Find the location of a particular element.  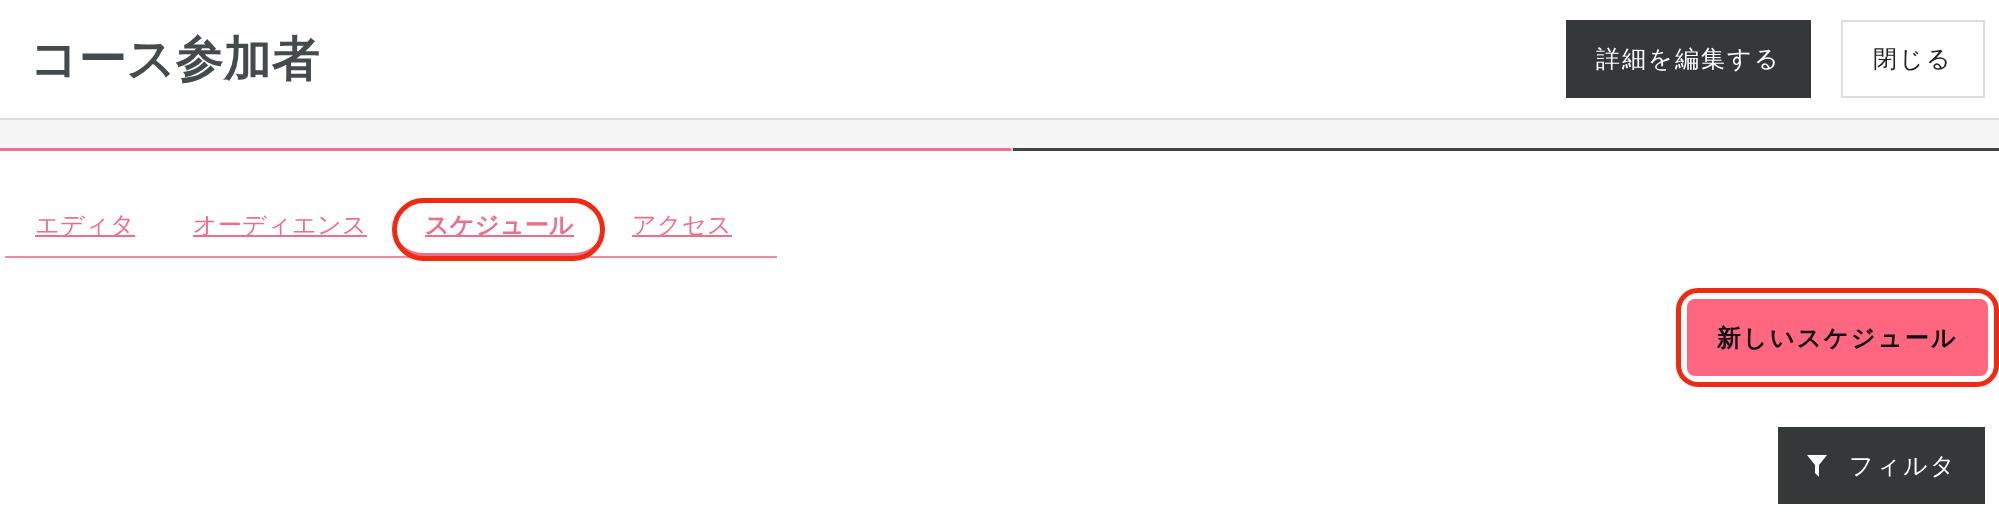

edit-details-button: 詳細を編集する is located at coordinates (1688, 59).